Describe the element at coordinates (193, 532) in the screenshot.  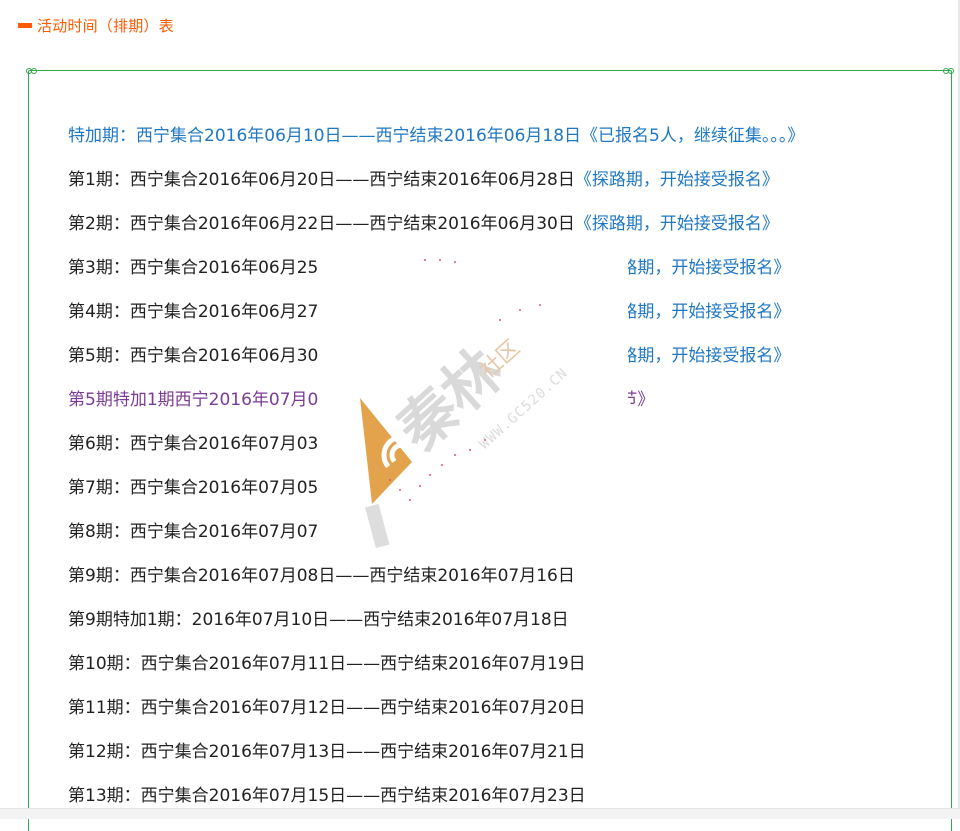
I see `row-text: 第8期：西宁集合2016年07月07` at that location.